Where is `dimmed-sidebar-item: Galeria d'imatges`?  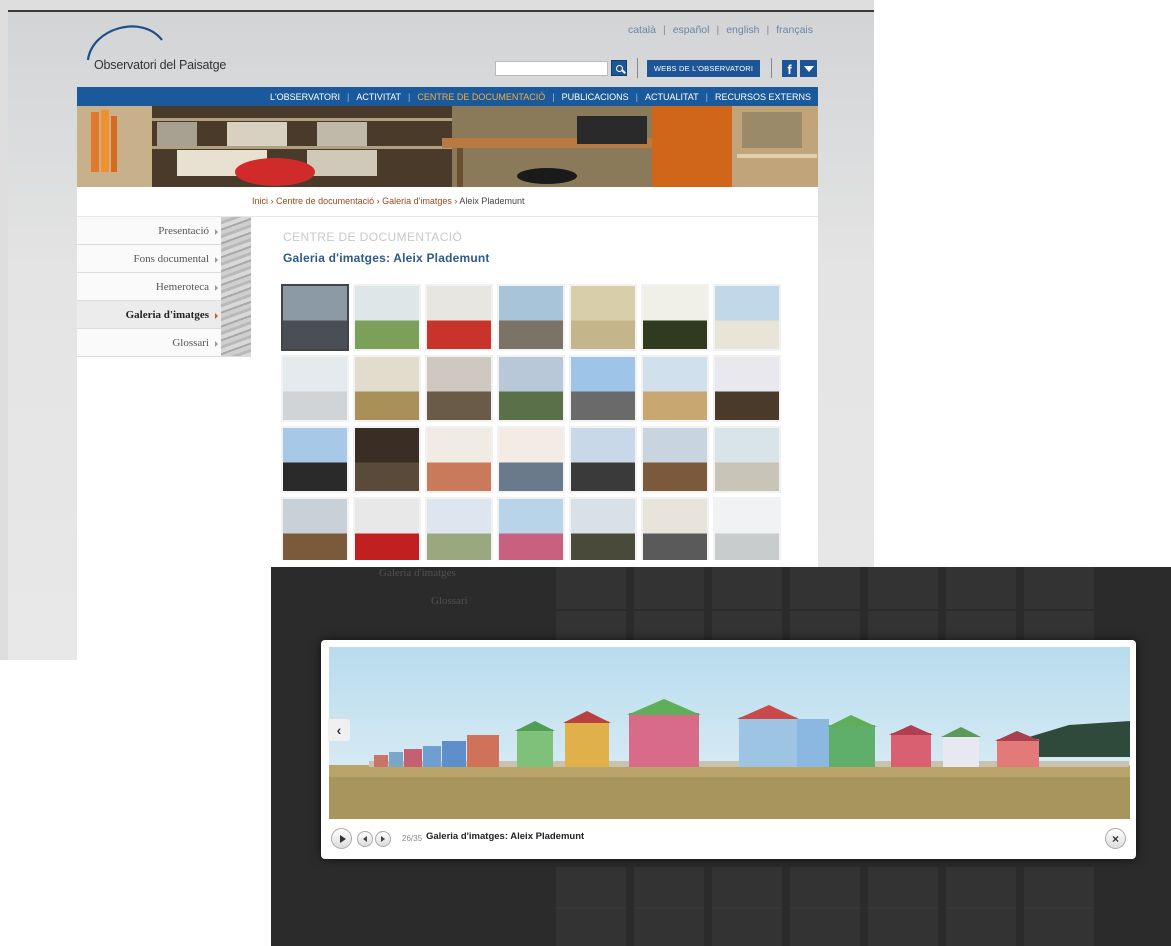 dimmed-sidebar-item: Galeria d'imatges is located at coordinates (417, 573).